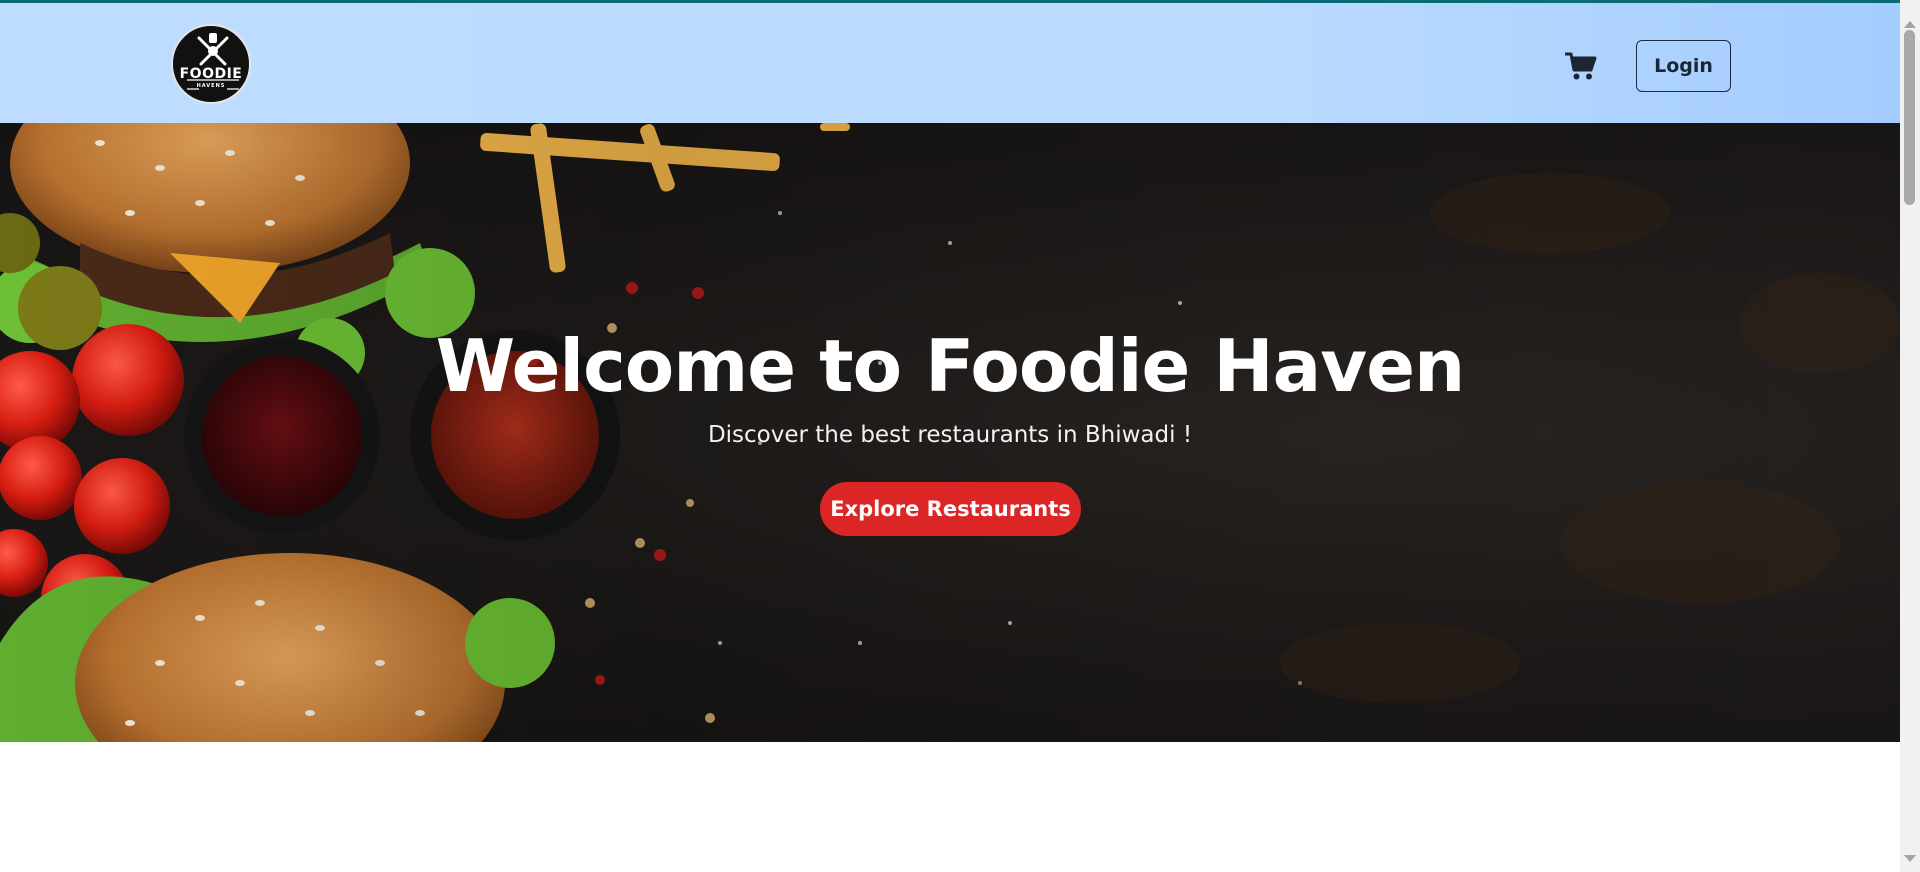  Describe the element at coordinates (211, 74) in the screenshot. I see `logo-wordmark: FOODIE` at that location.